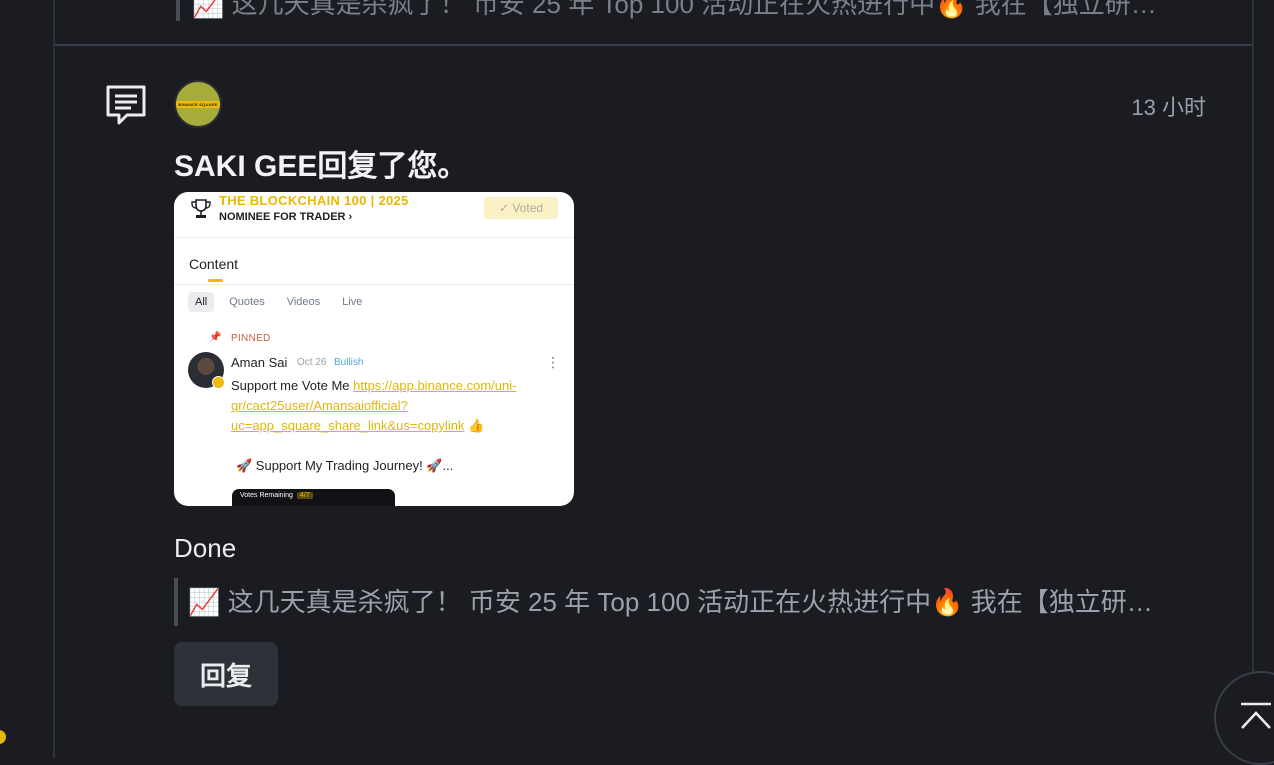 This screenshot has width=1274, height=765. Describe the element at coordinates (286, 217) in the screenshot. I see `nominee-subtitle: NOMINEE FOR TRADER ›` at that location.